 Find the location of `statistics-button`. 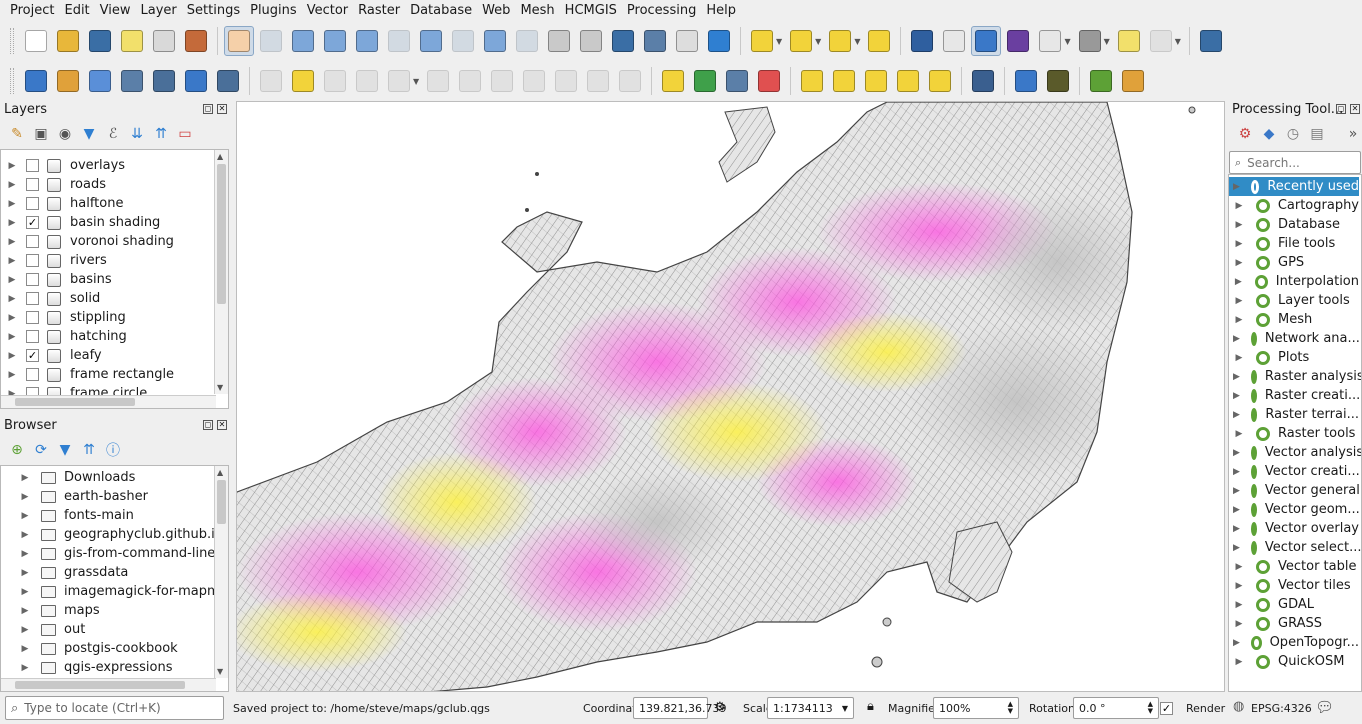

statistics-button is located at coordinates (1018, 41).